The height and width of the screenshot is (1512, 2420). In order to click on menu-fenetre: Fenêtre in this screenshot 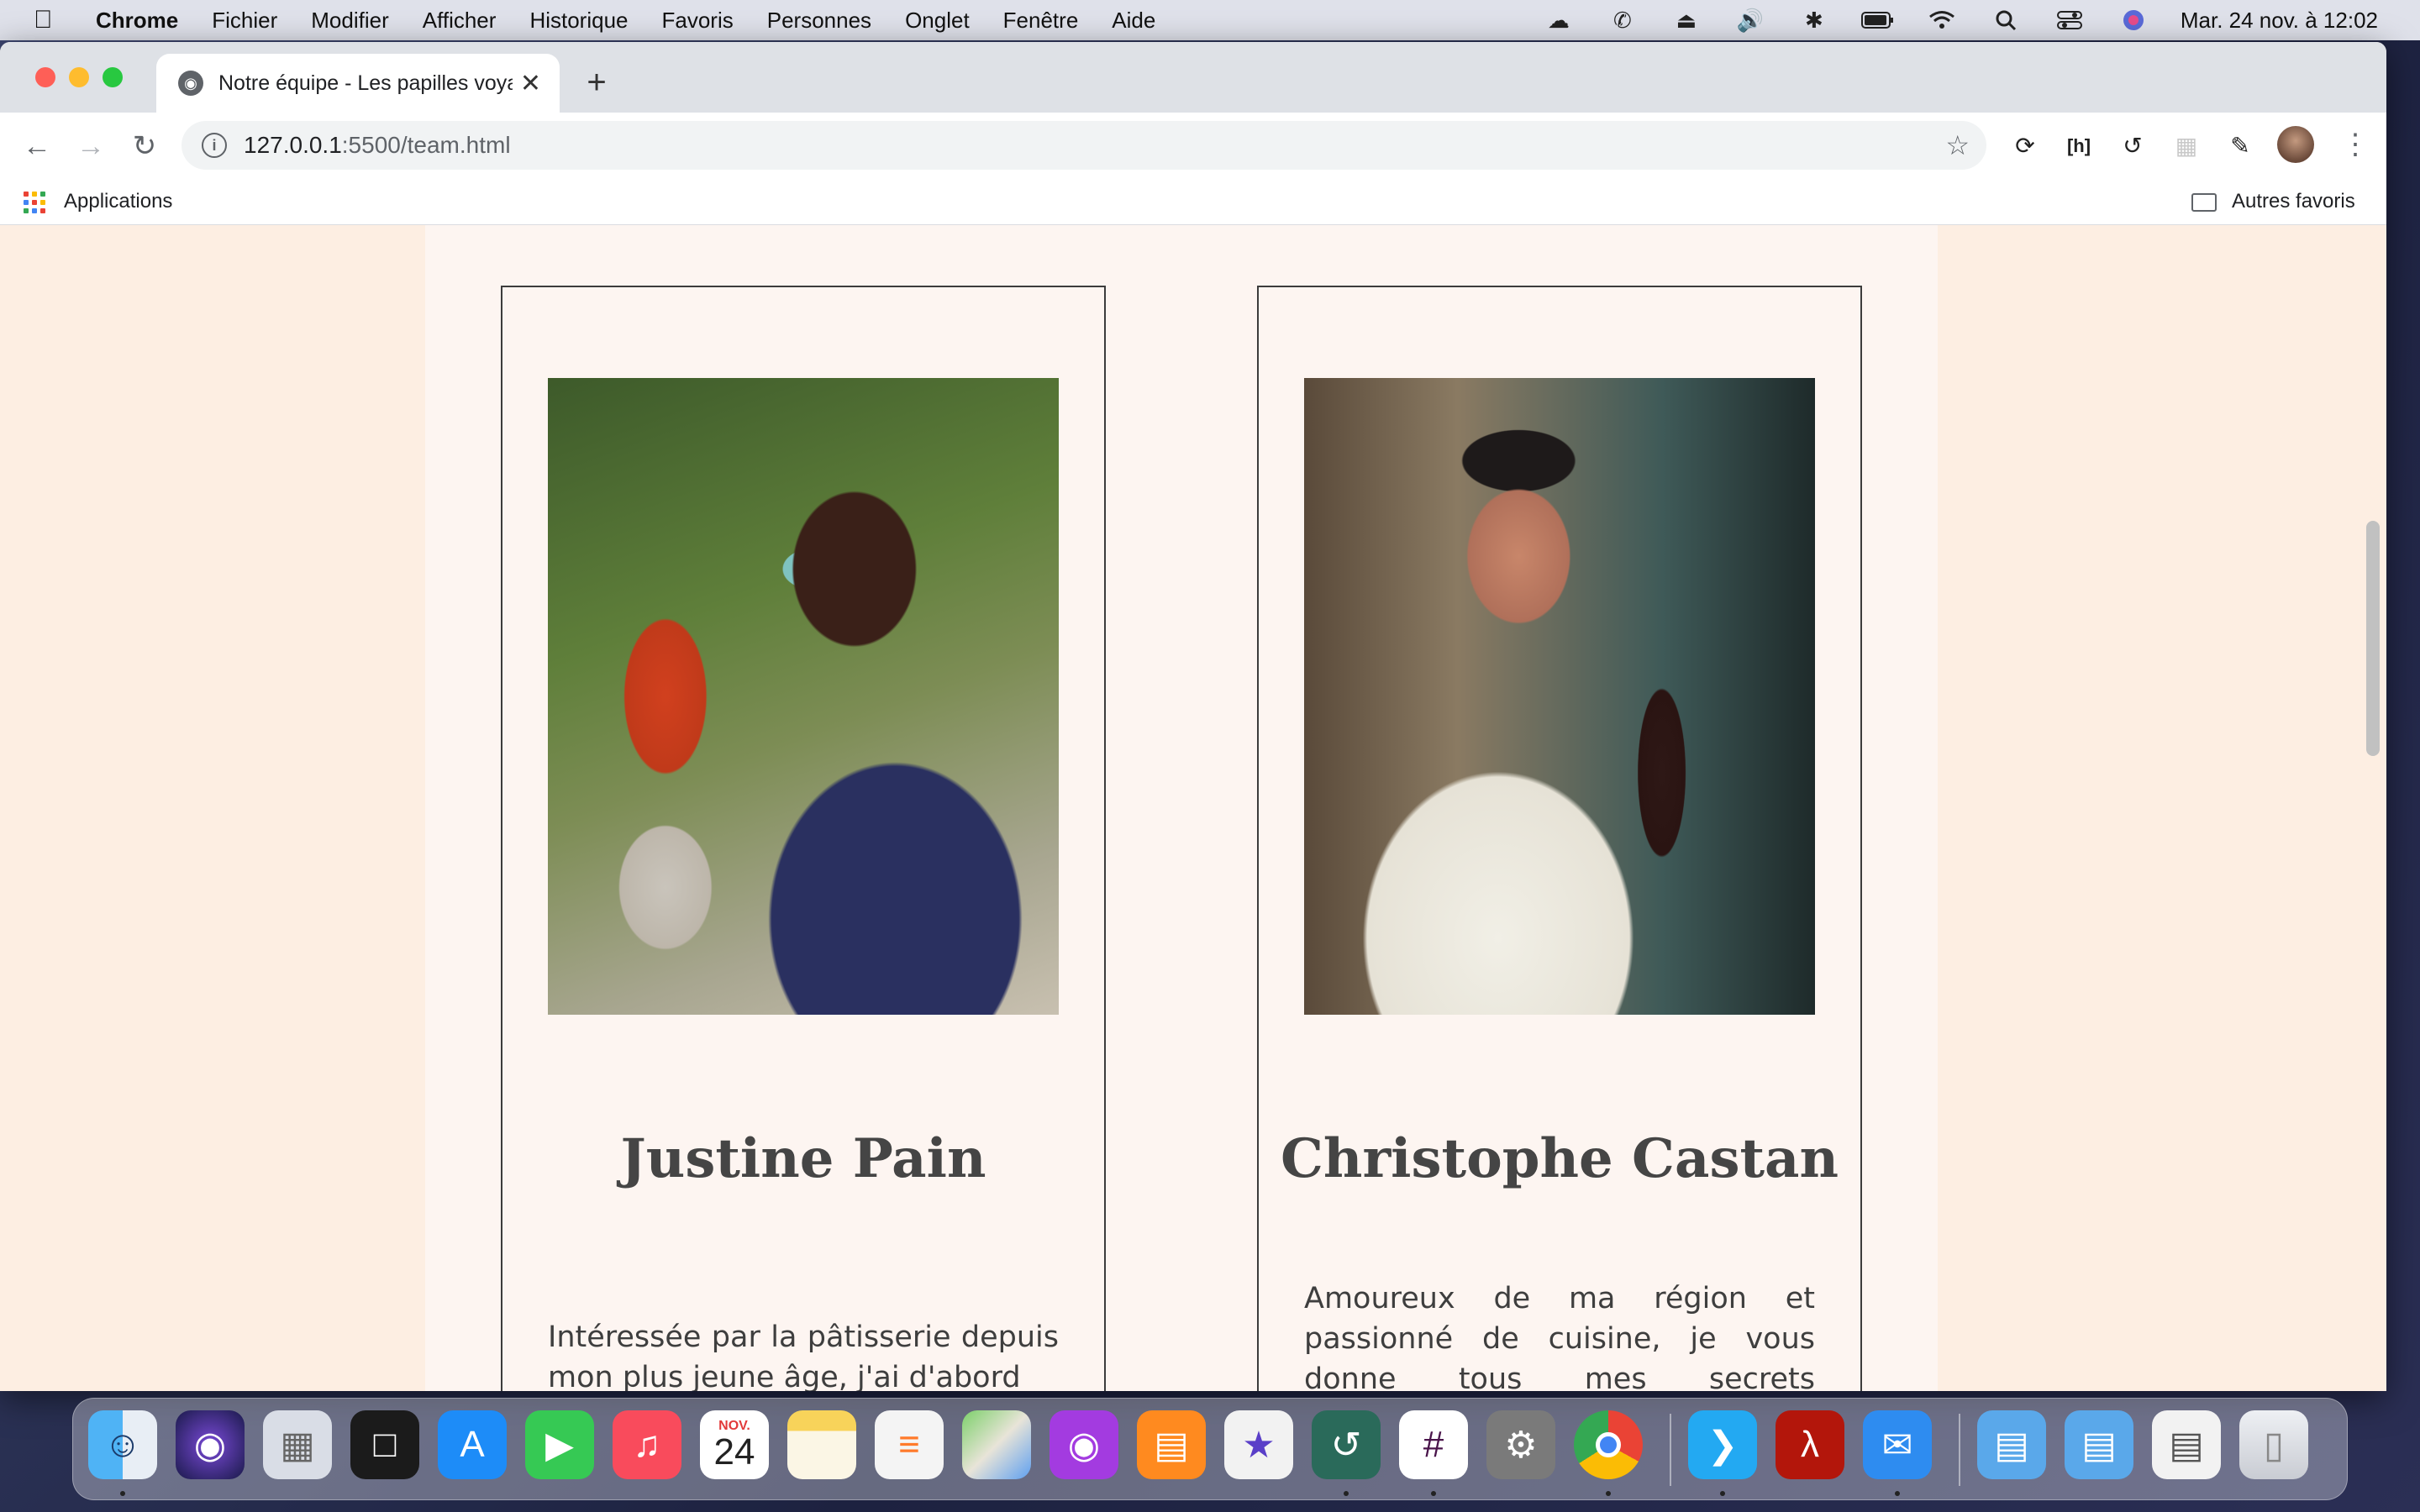, I will do `click(1041, 21)`.